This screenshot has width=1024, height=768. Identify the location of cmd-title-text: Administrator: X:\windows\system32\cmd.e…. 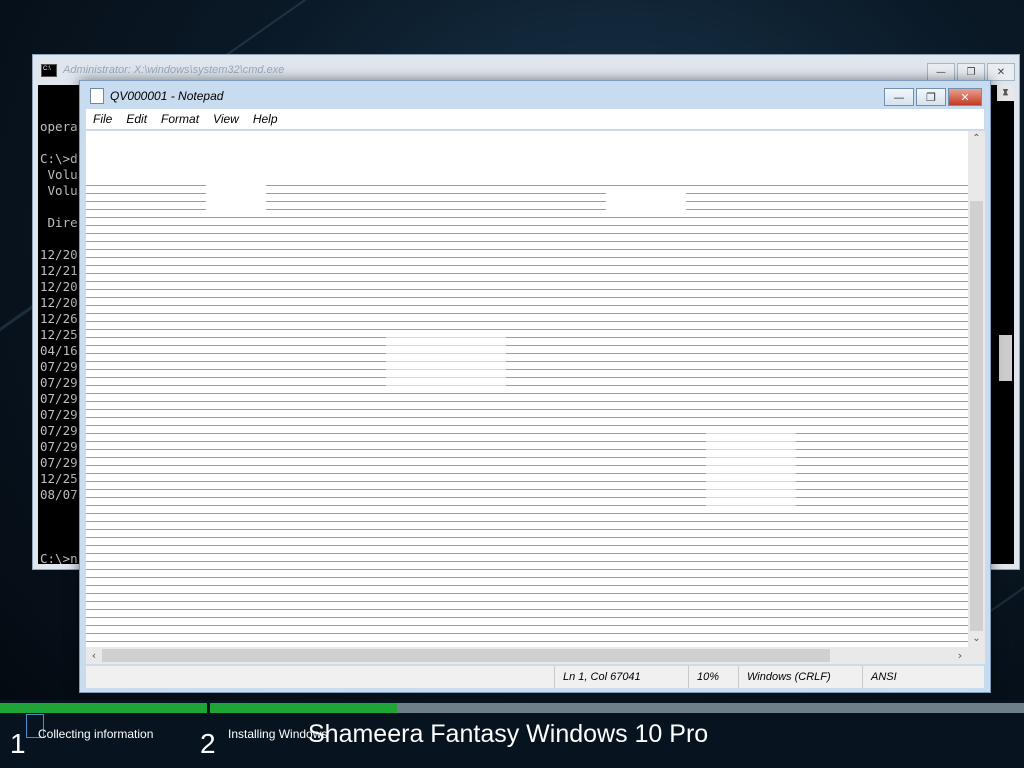
(174, 70).